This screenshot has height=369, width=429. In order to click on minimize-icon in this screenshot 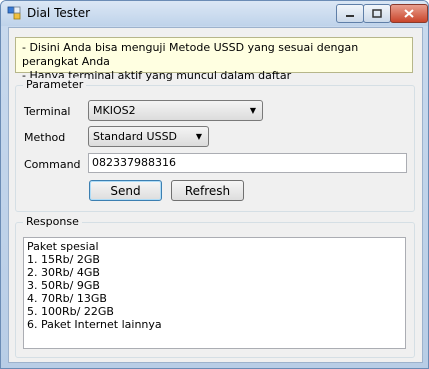, I will do `click(350, 15)`.